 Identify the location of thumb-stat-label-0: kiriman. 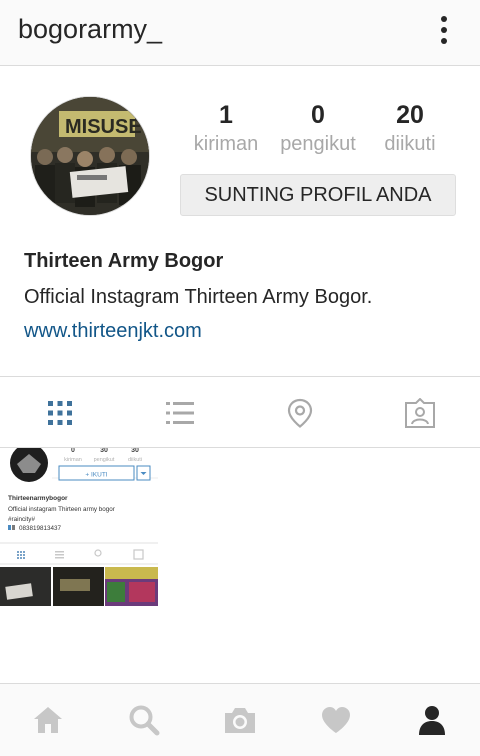
(73, 460).